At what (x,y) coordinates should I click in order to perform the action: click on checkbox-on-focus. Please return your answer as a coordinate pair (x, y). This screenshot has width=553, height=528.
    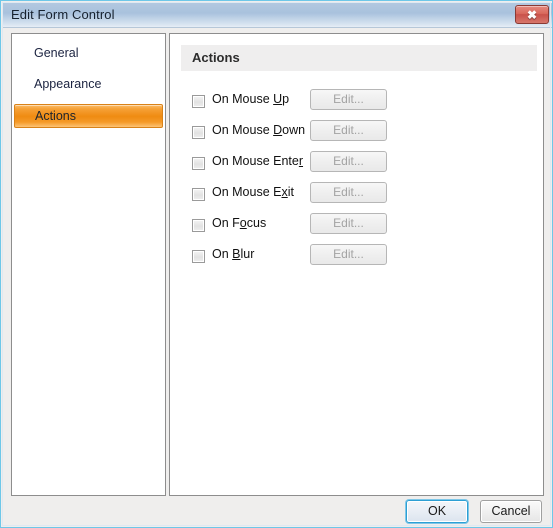
    Looking at the image, I should click on (198, 225).